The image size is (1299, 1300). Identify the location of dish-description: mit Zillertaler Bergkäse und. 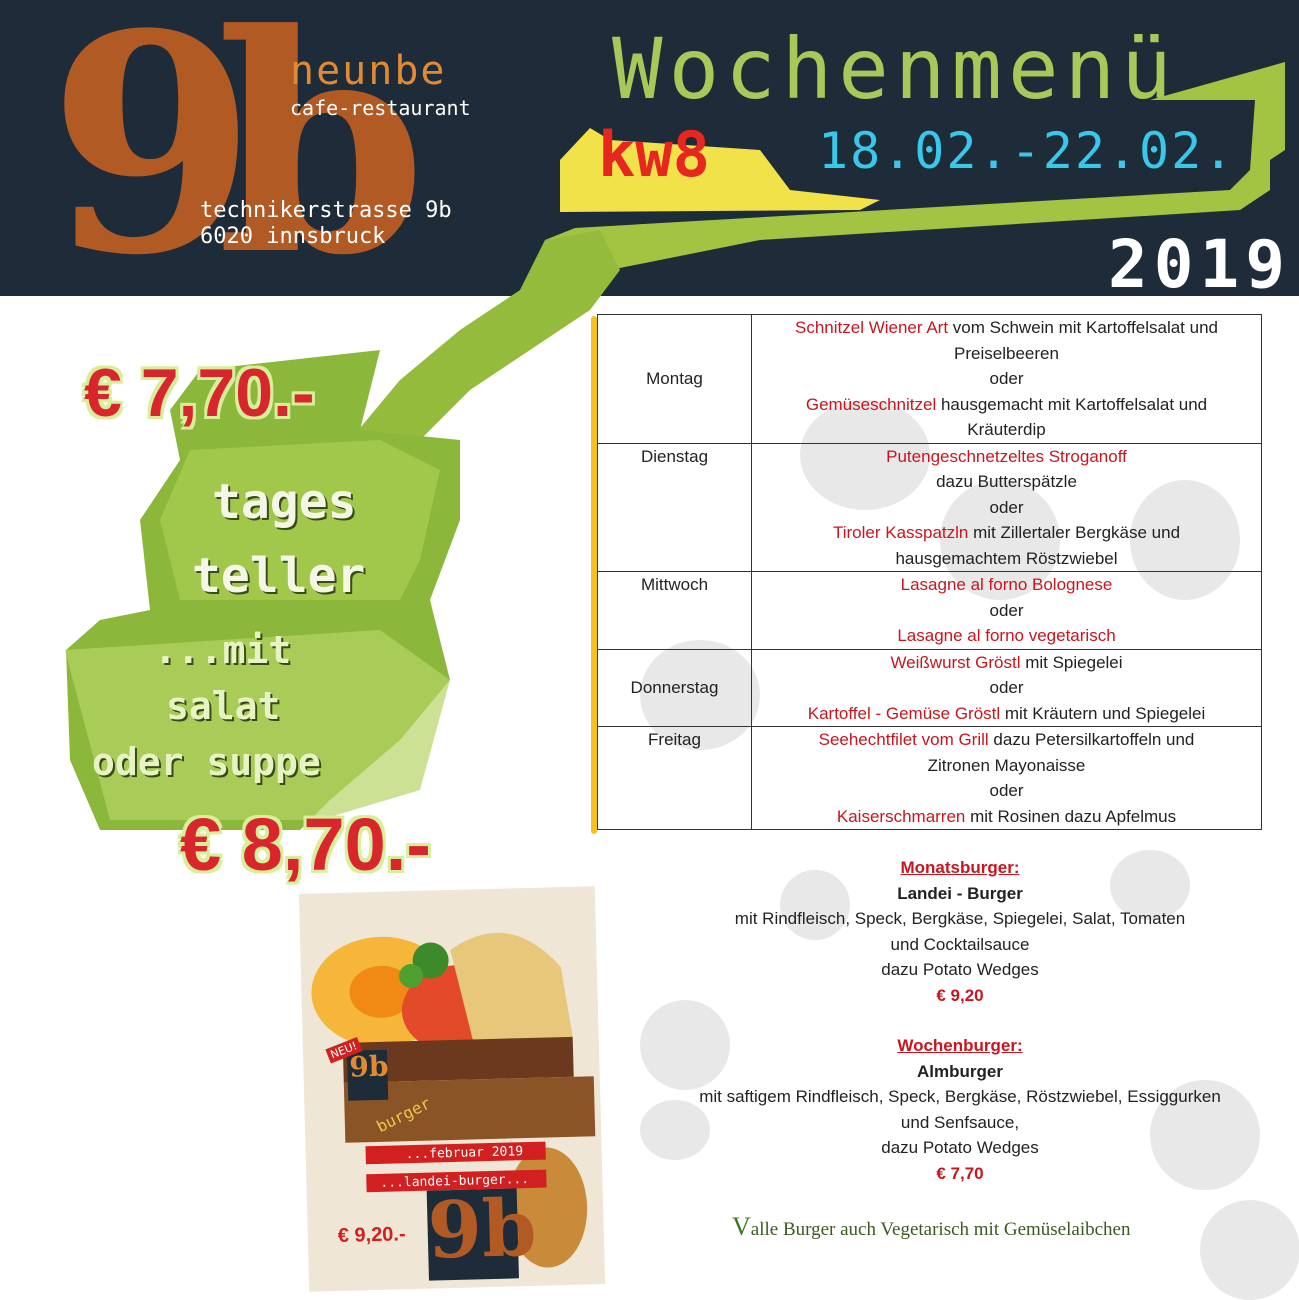
(1074, 532).